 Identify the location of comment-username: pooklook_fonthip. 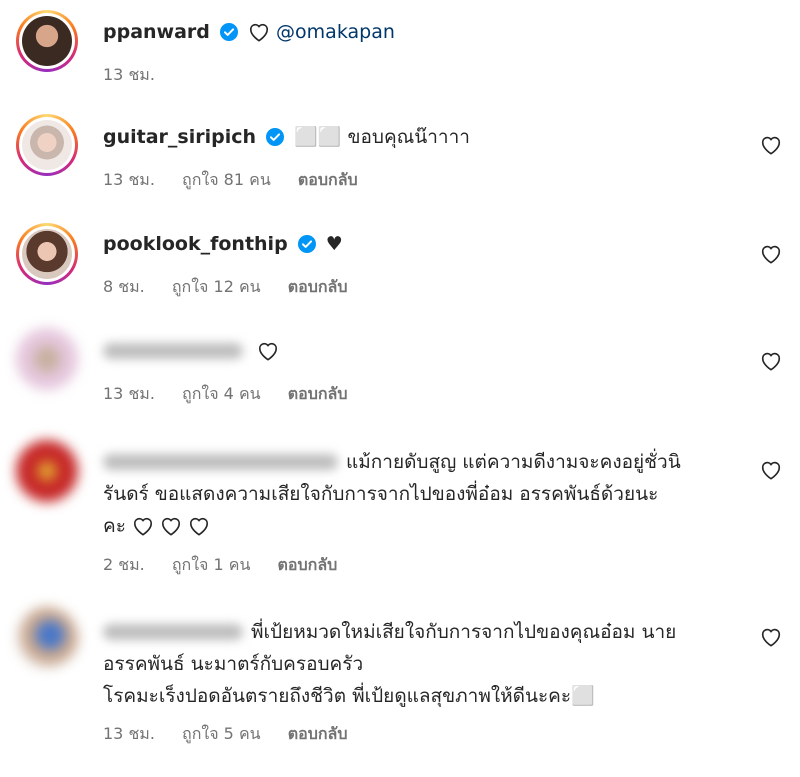
(195, 244).